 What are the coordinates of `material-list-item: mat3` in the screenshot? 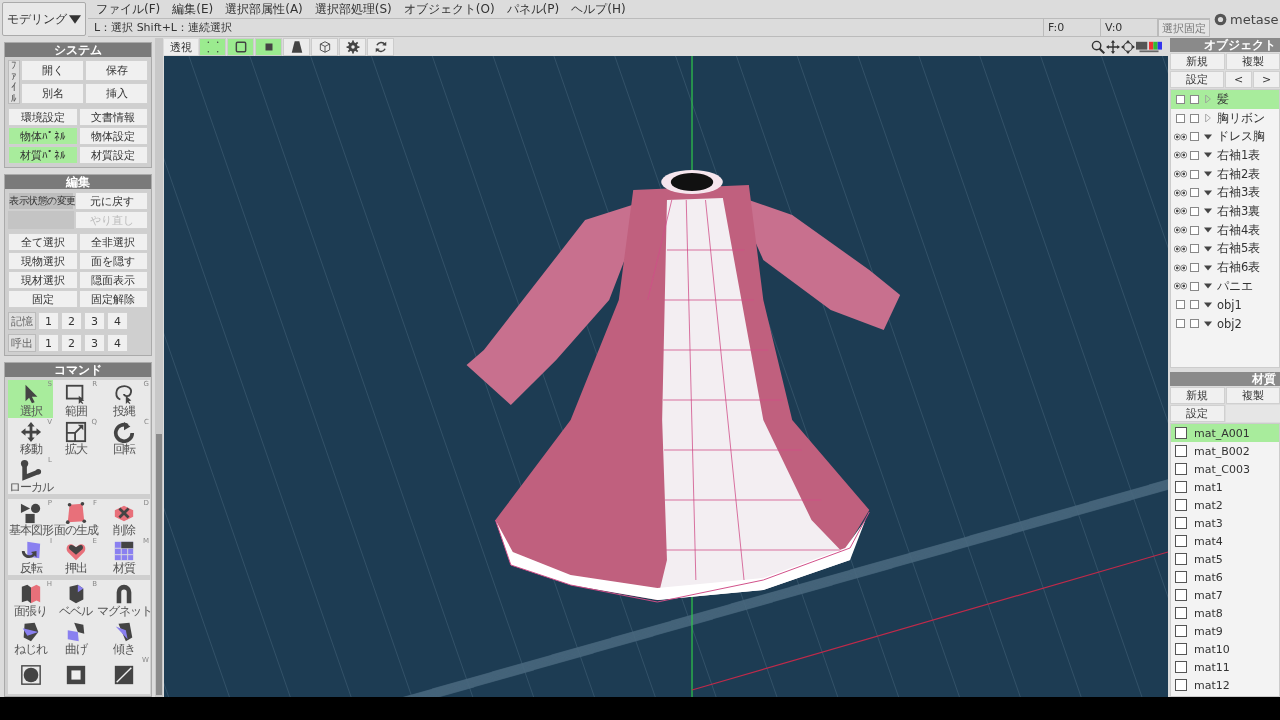 It's located at (1225, 523).